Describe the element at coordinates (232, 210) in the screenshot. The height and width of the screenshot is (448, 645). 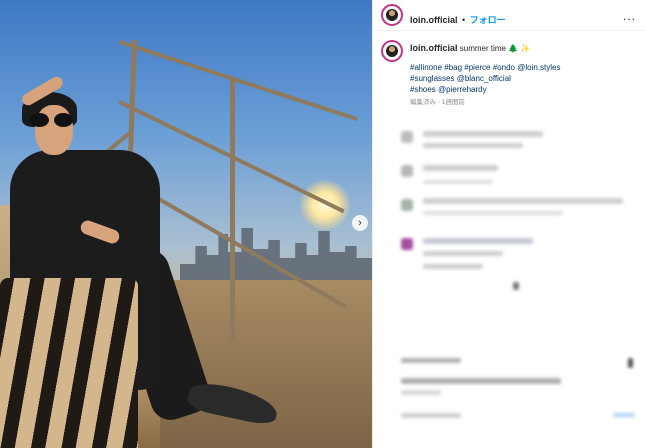
I see `railing-post` at that location.